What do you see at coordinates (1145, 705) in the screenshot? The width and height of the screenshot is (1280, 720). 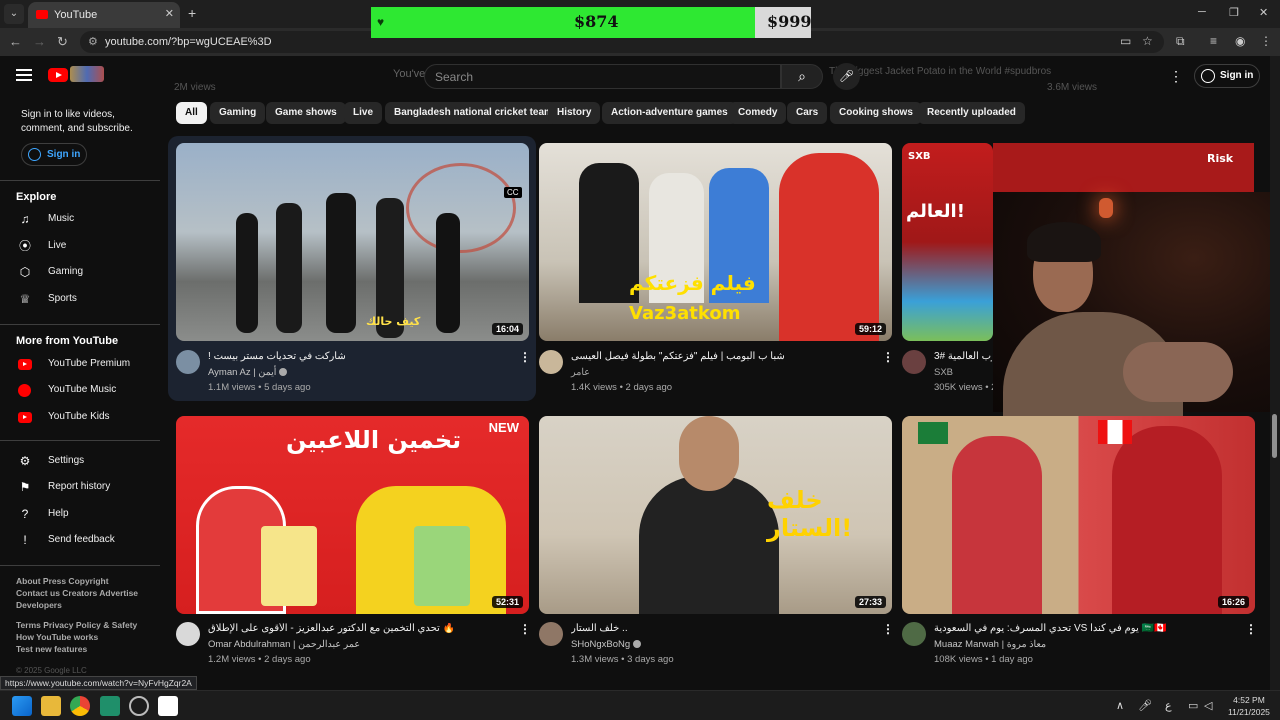 I see `microphone-tray-icon: 🎤︎` at bounding box center [1145, 705].